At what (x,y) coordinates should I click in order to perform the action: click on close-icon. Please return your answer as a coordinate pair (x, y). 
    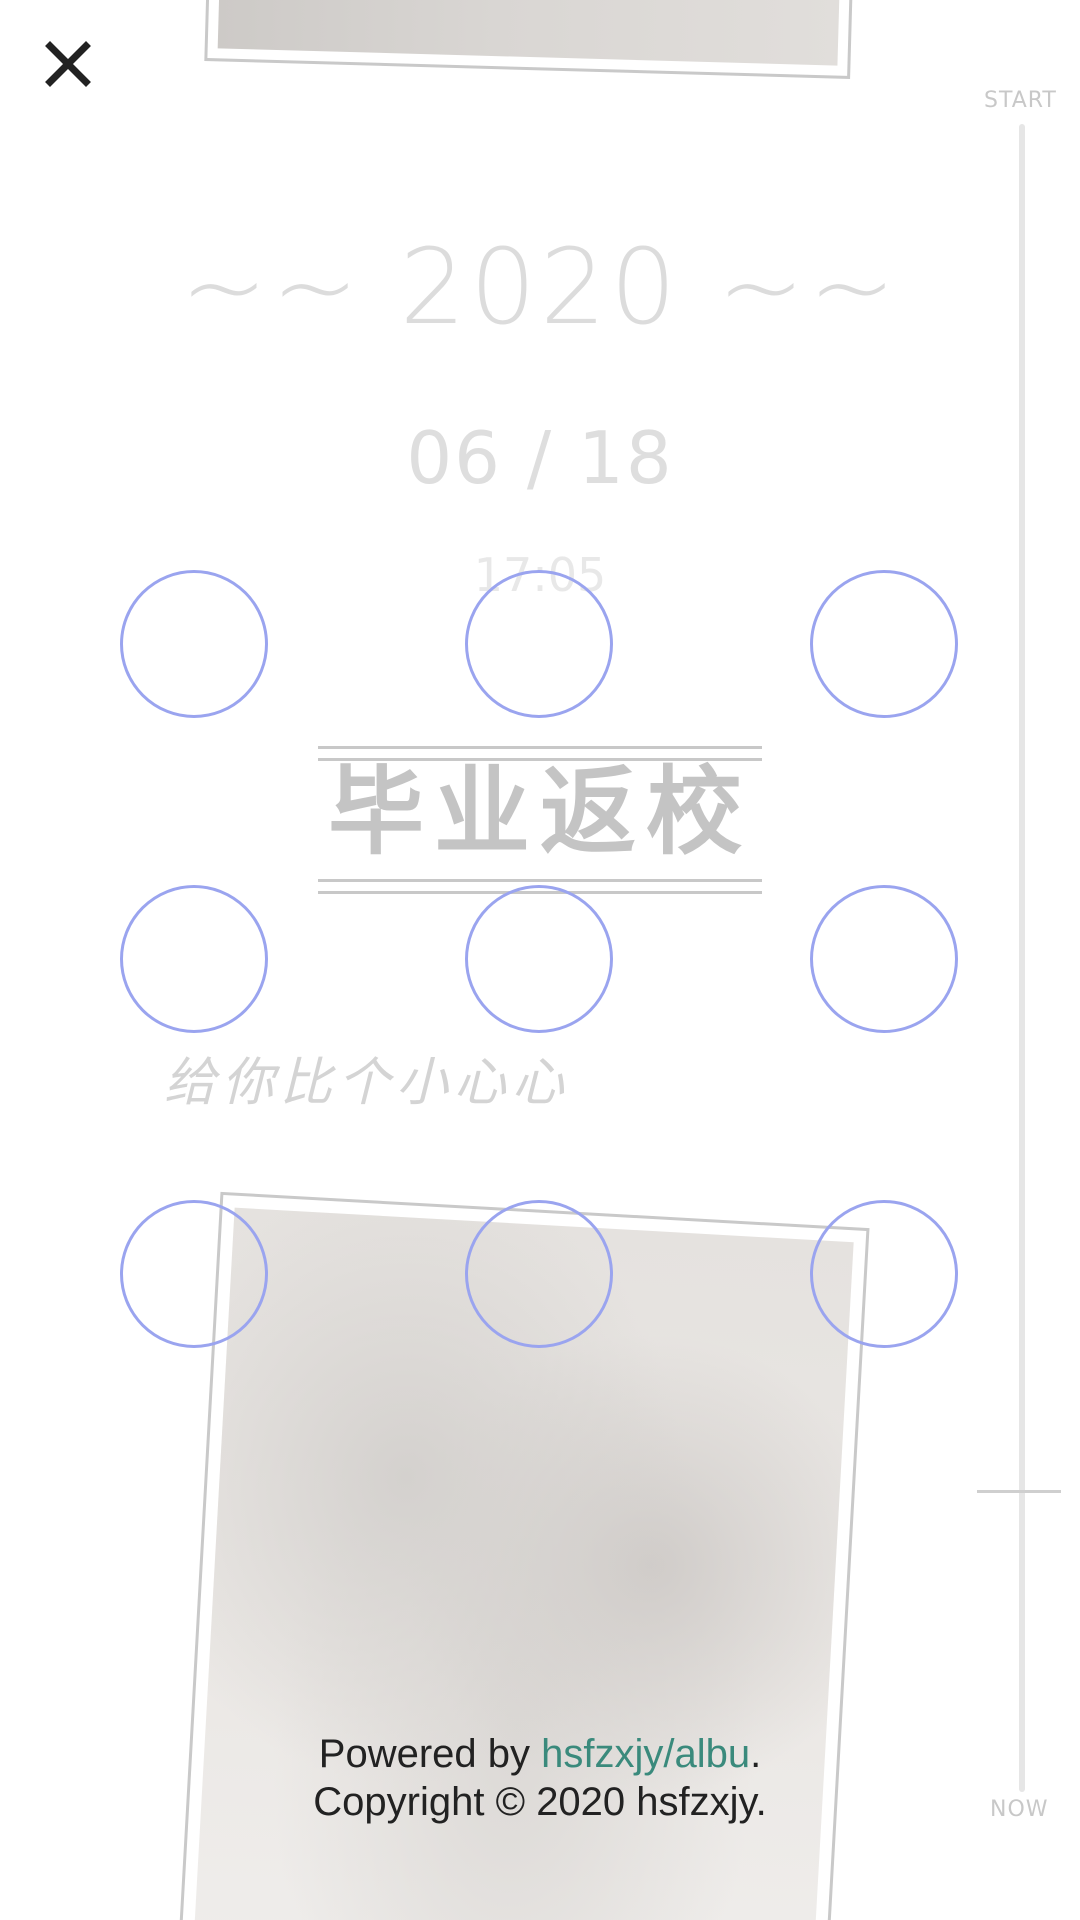
    Looking at the image, I should click on (68, 64).